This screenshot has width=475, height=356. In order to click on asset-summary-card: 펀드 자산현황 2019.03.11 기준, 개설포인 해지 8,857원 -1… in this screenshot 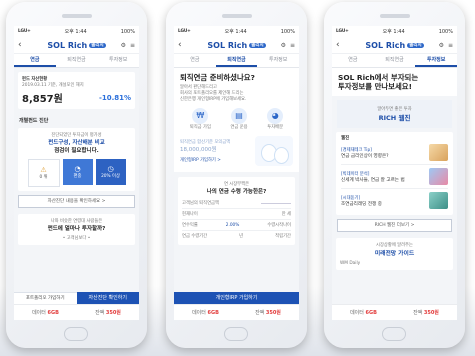, I will do `click(76, 90)`.